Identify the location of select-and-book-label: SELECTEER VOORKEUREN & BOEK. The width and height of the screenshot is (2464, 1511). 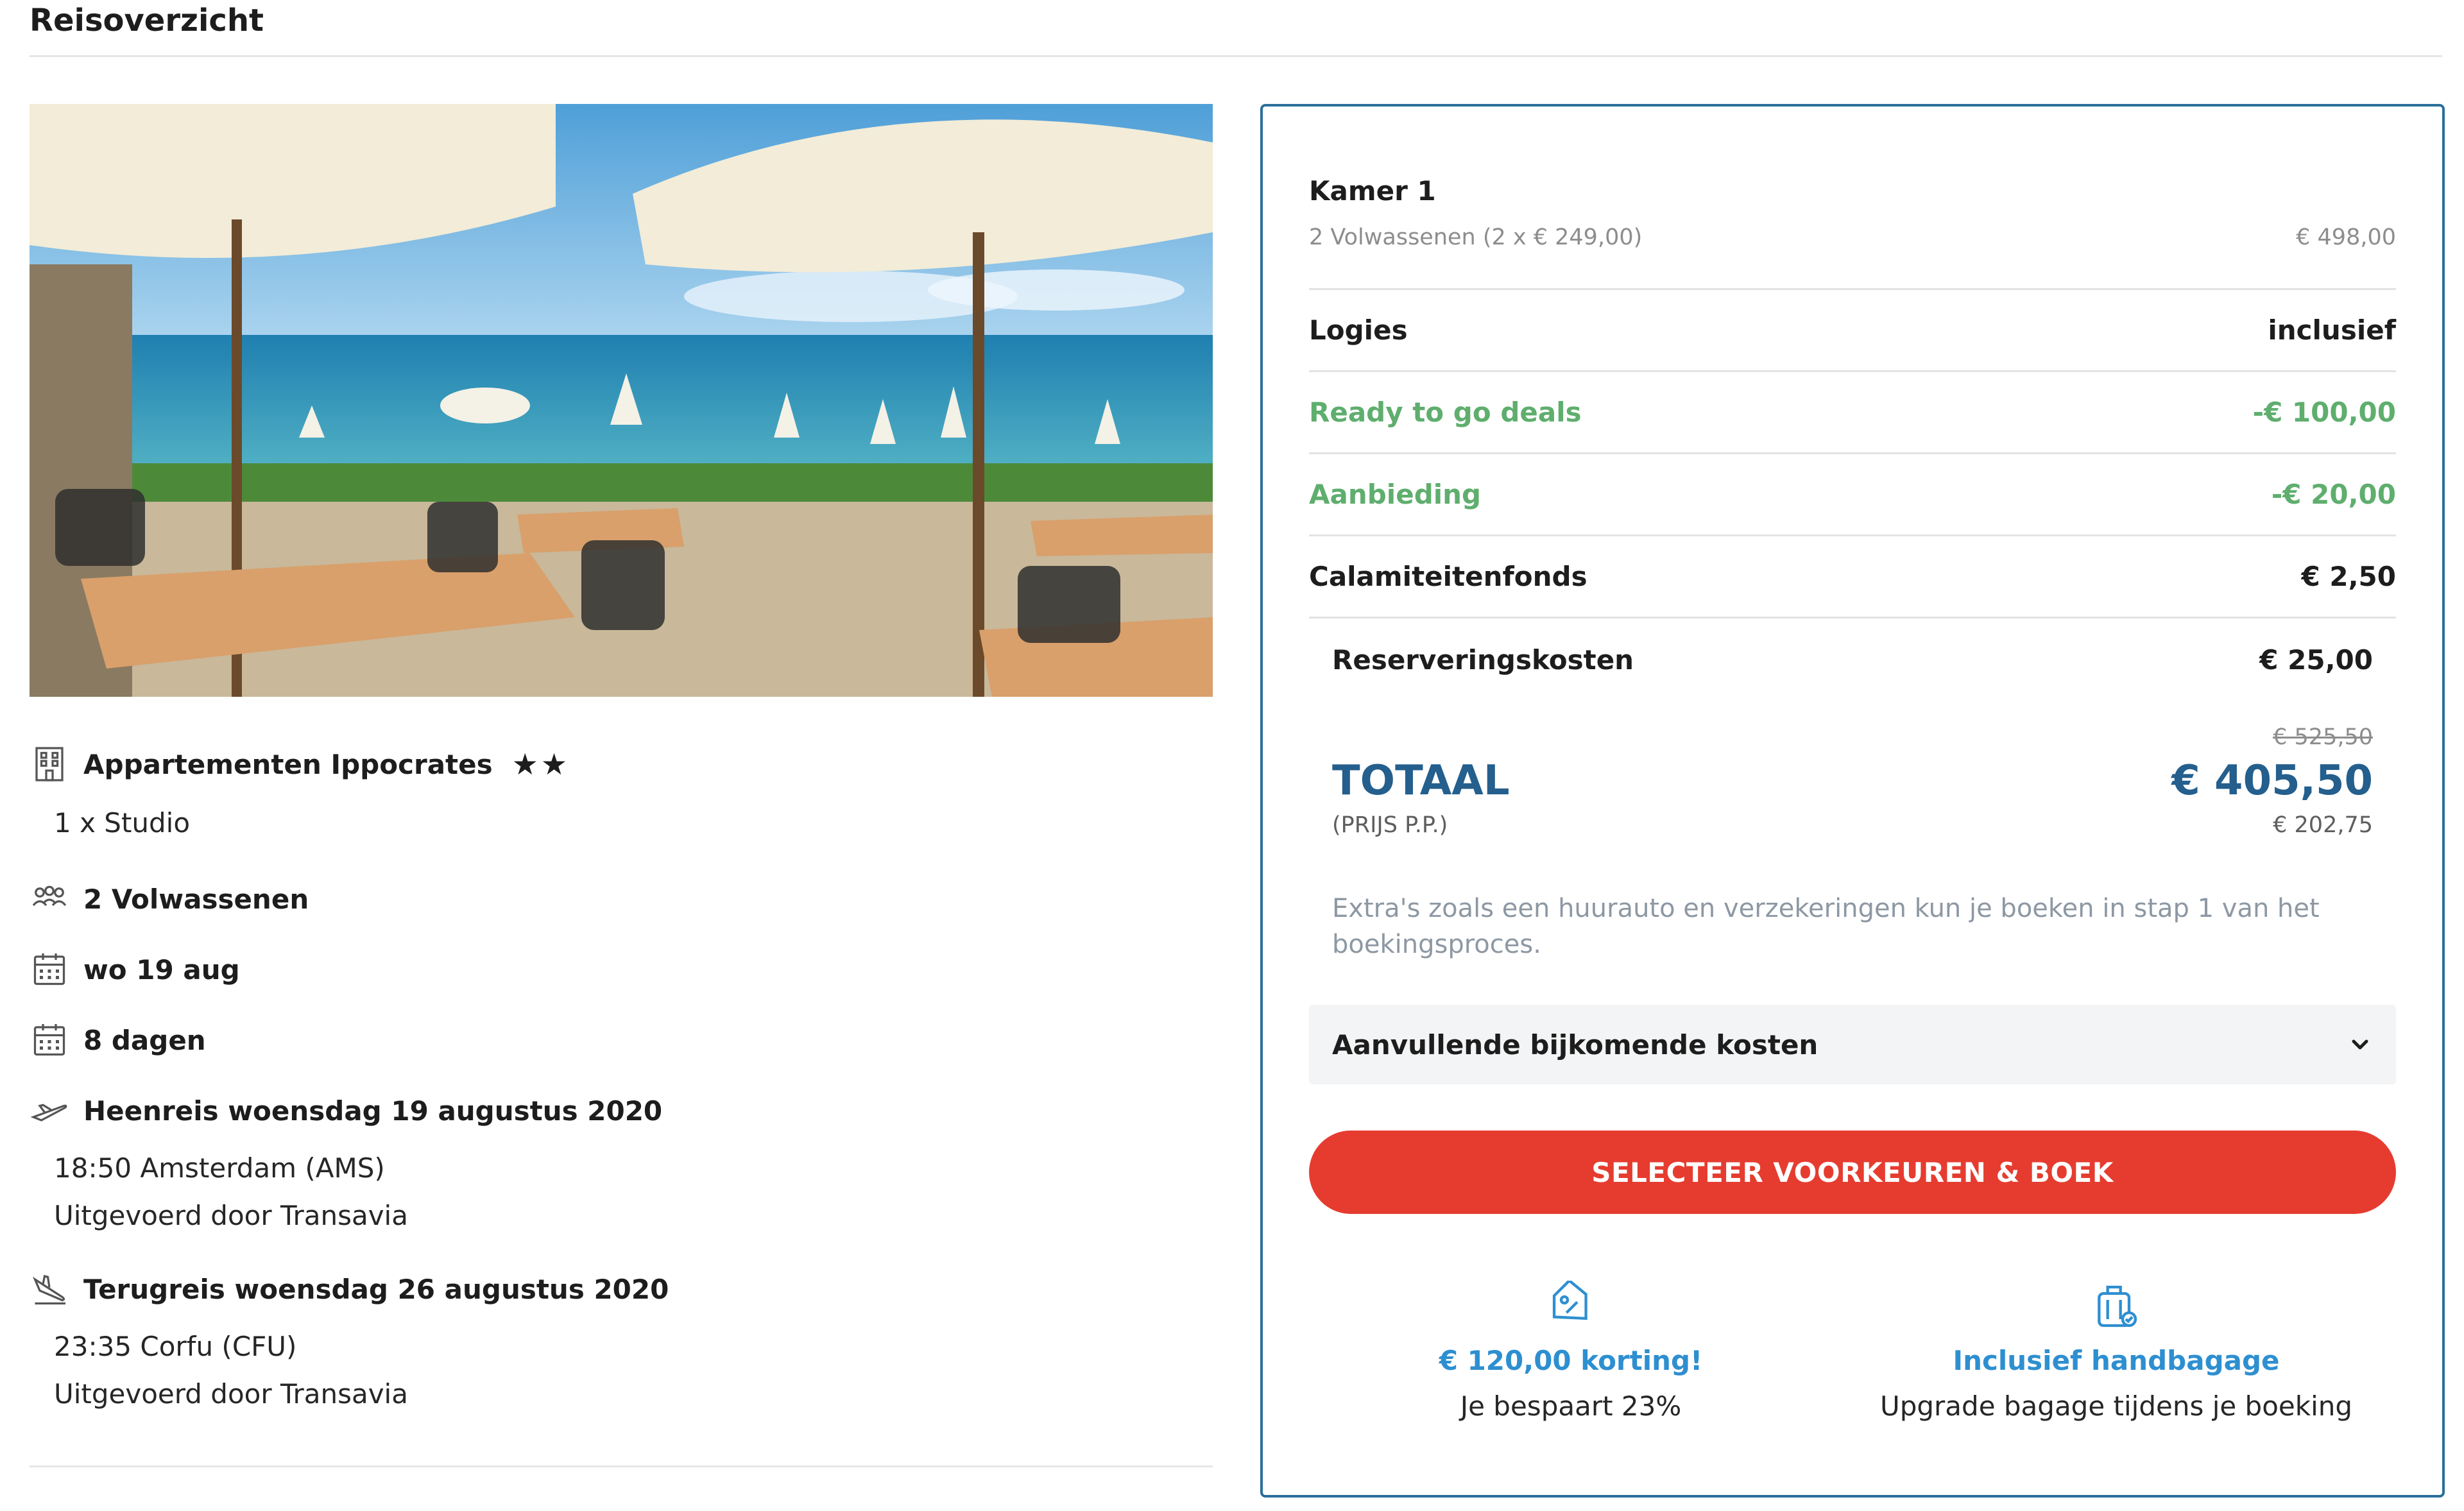
(1853, 1172).